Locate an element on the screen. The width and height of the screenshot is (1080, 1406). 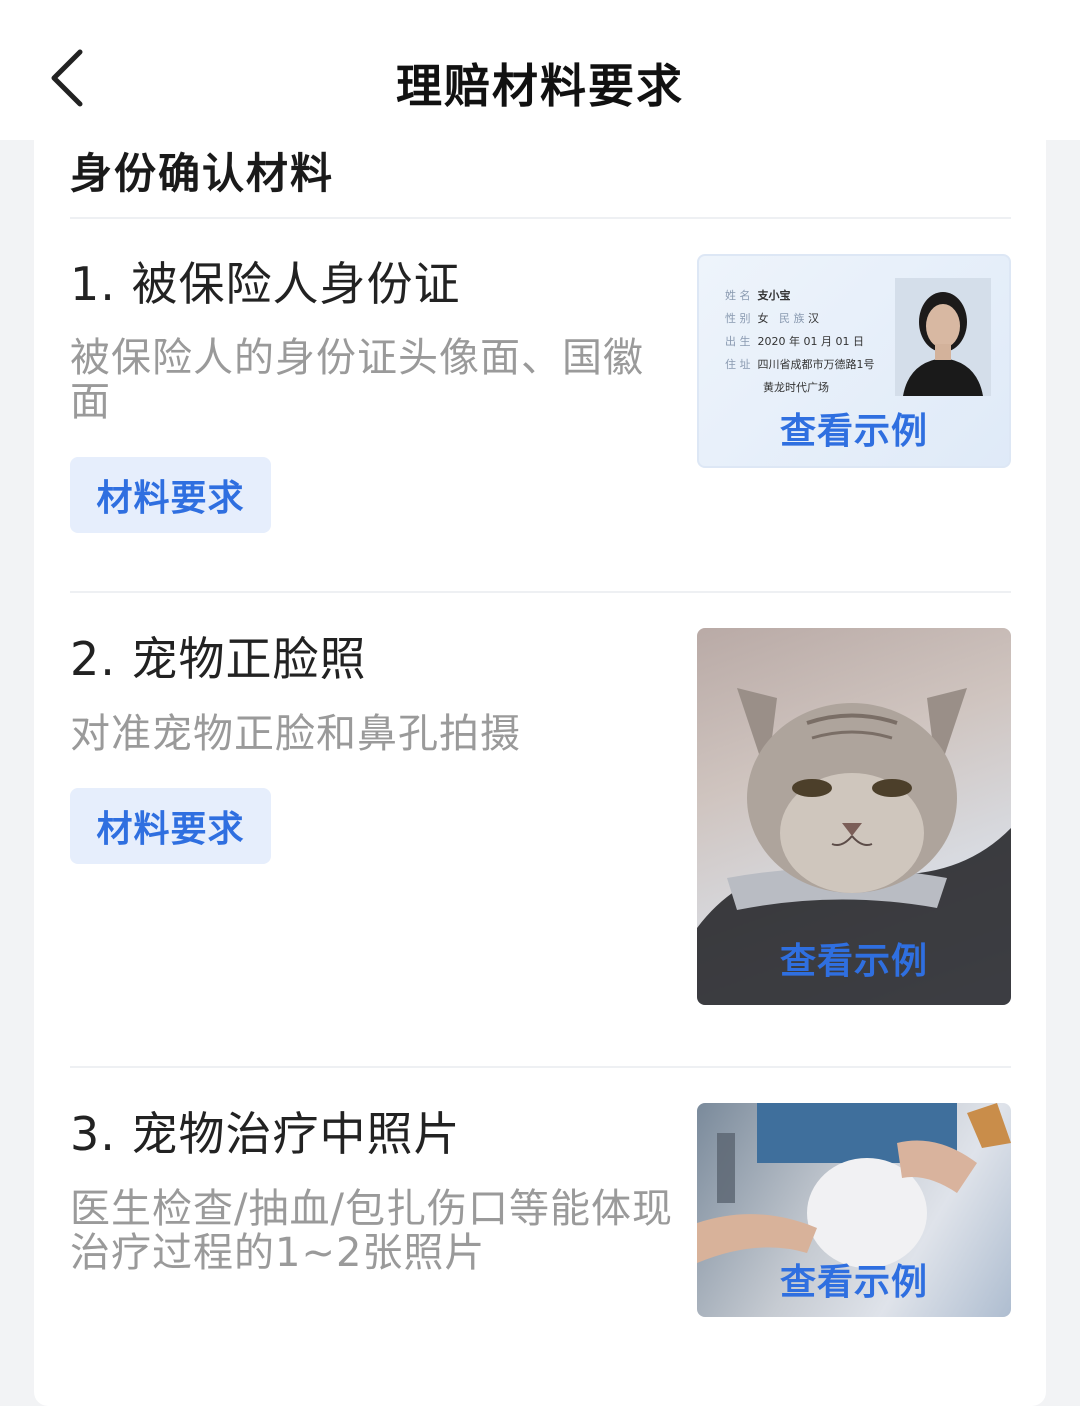
id-ethnic: 汉 is located at coordinates (813, 318).